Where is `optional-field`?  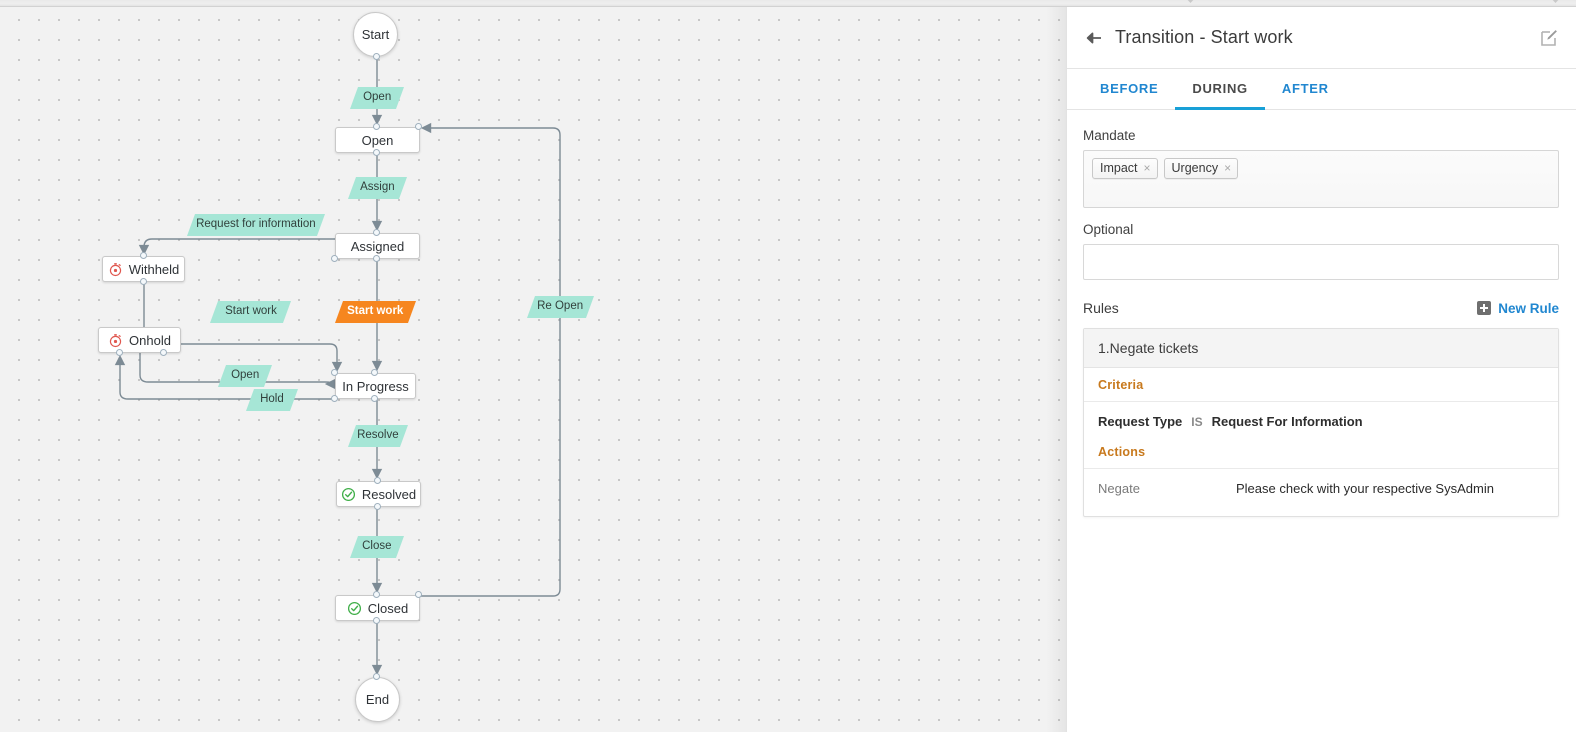
optional-field is located at coordinates (1321, 262).